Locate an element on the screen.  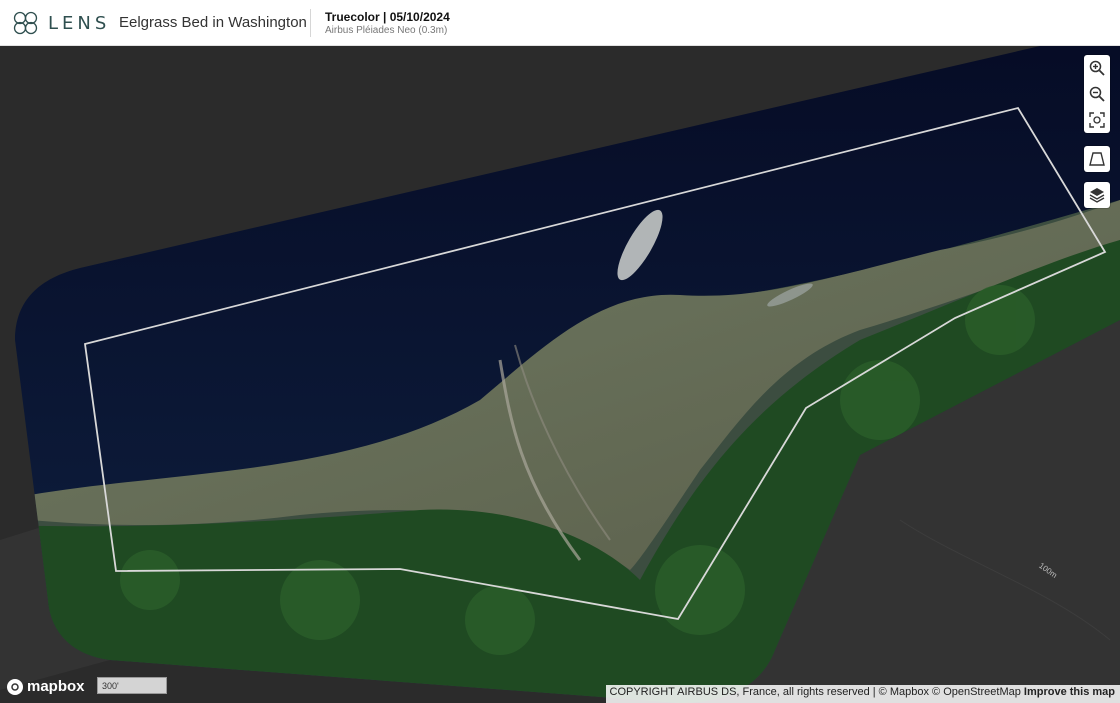
zoom-out-button is located at coordinates (1097, 94).